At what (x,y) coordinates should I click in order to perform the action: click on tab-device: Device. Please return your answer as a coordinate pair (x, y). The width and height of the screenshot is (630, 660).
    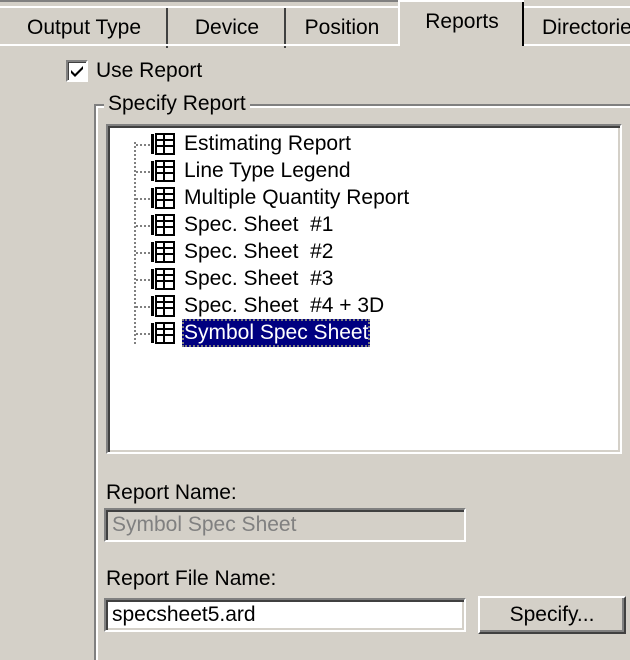
    Looking at the image, I should click on (227, 27).